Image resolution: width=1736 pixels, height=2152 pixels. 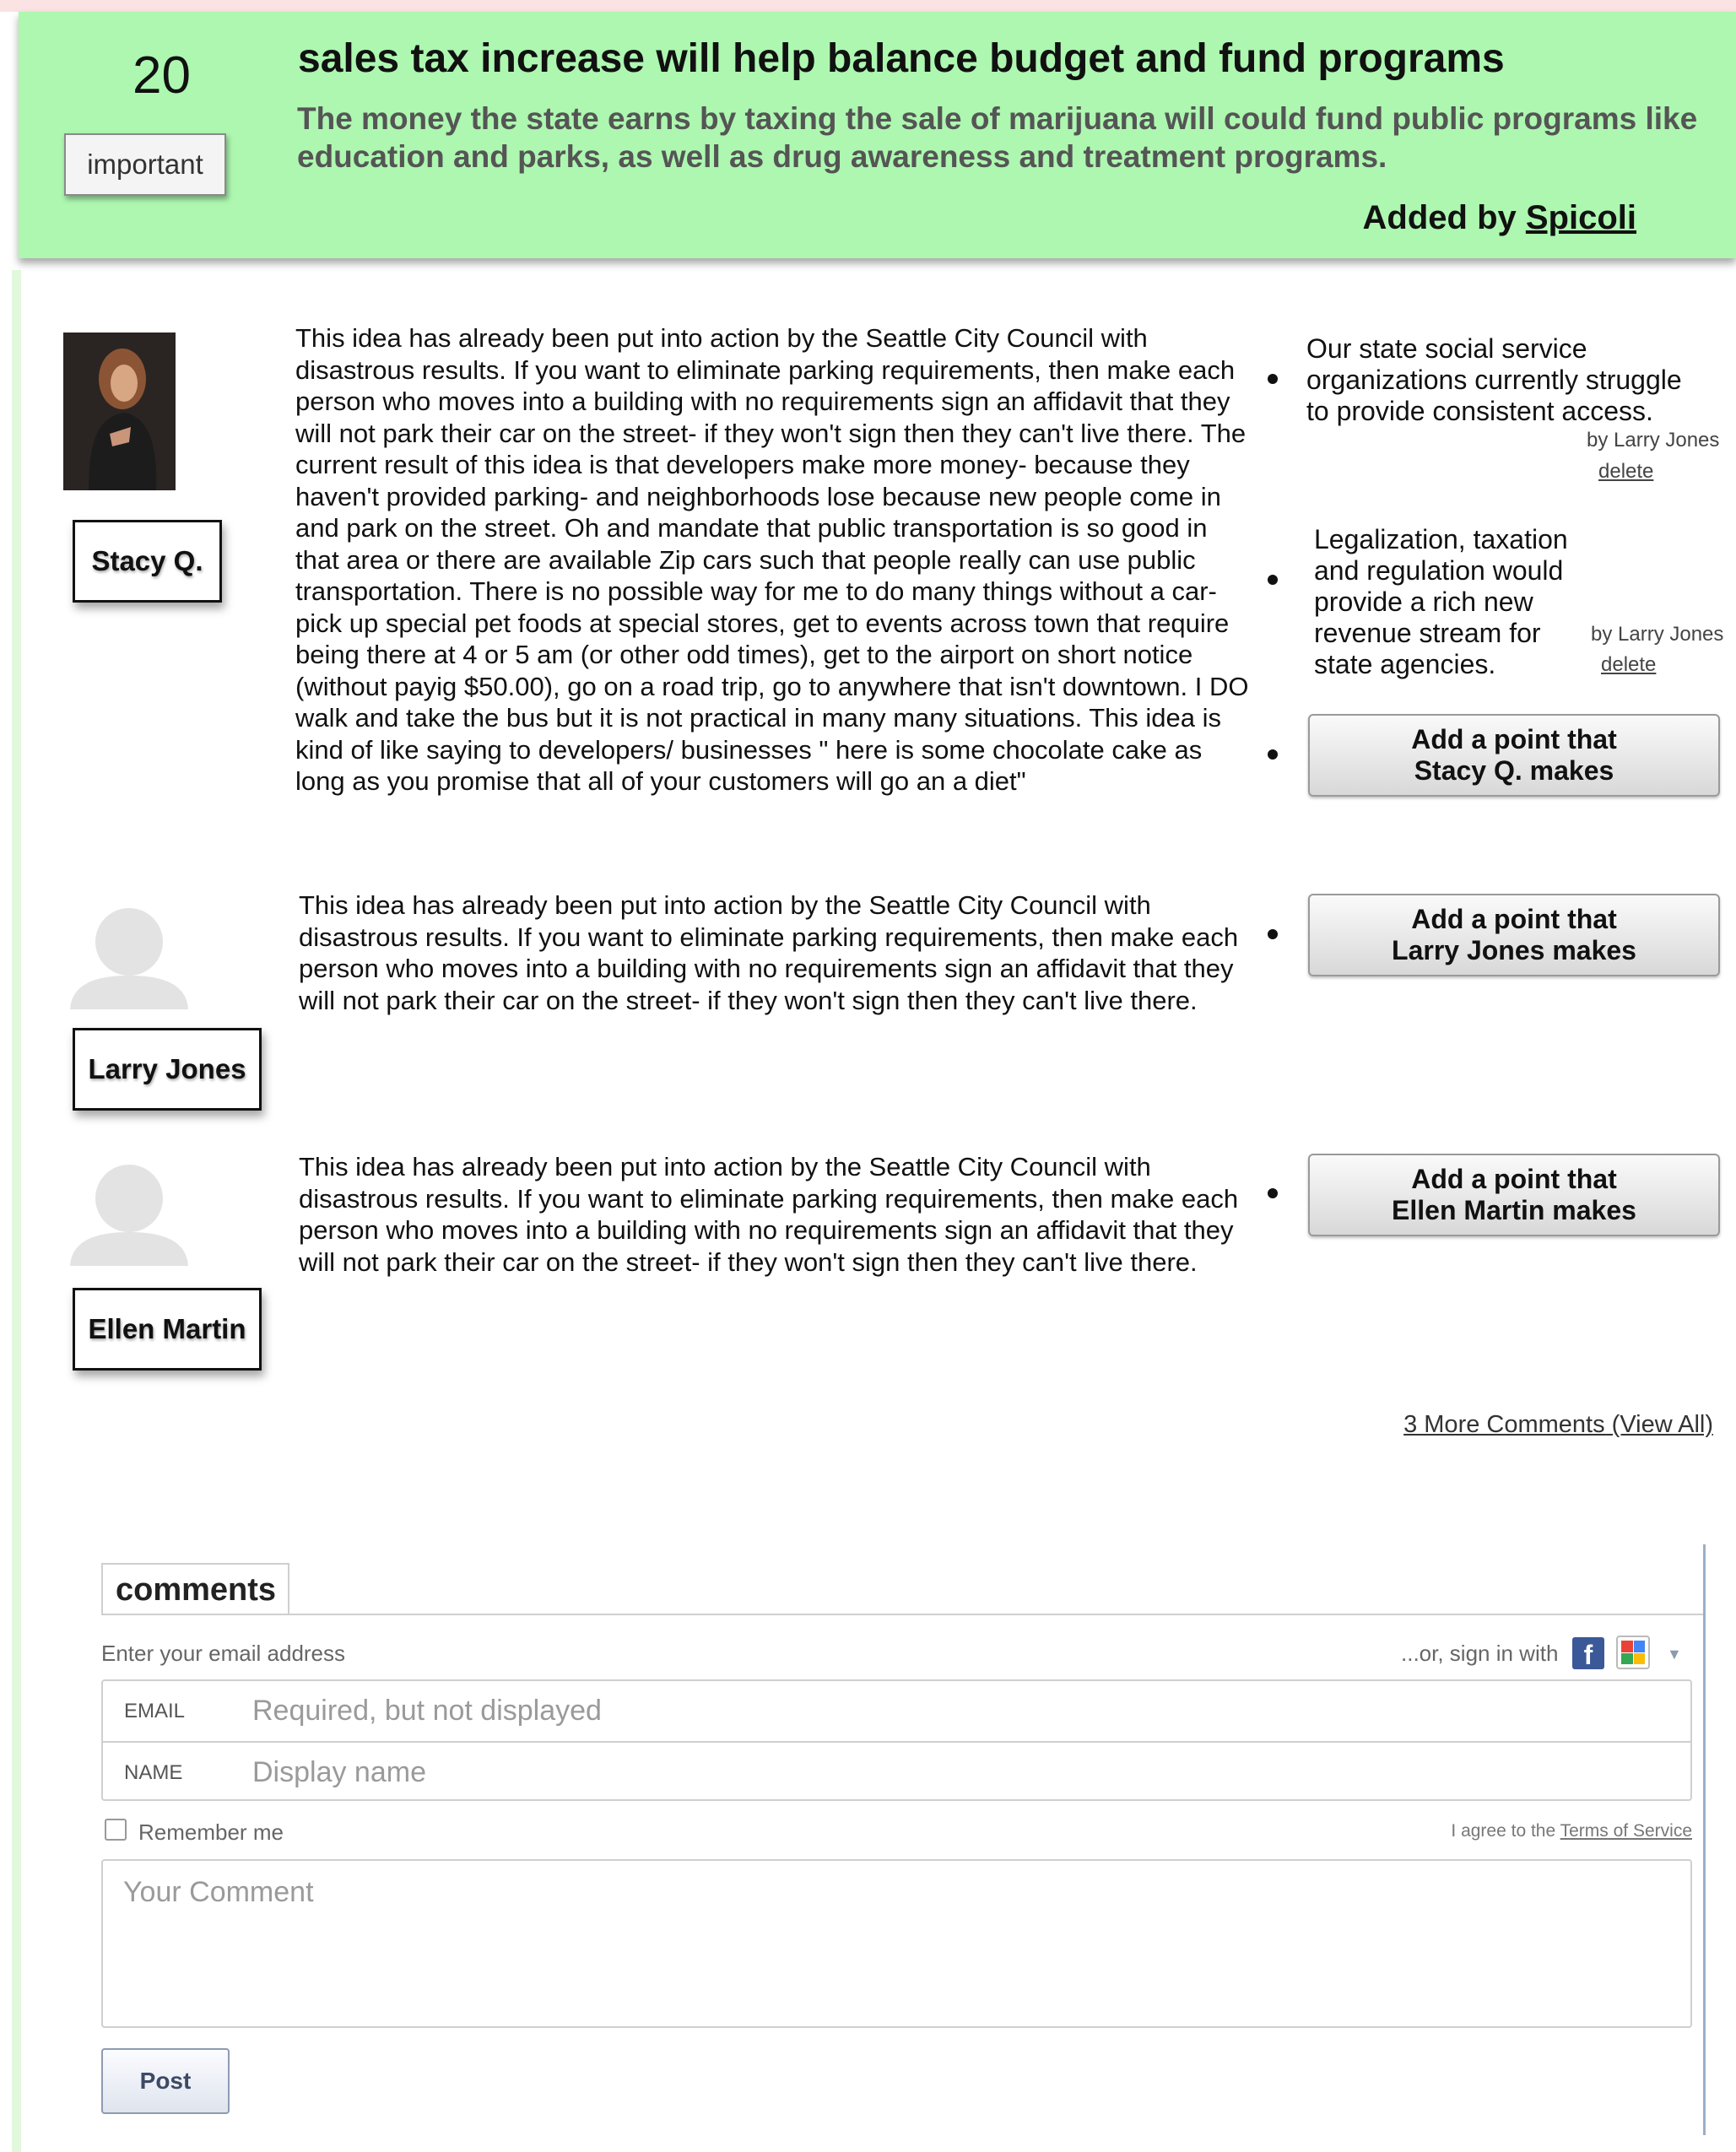 What do you see at coordinates (1514, 755) in the screenshot?
I see `add-point-button: Add a point that Stacy Q. makes` at bounding box center [1514, 755].